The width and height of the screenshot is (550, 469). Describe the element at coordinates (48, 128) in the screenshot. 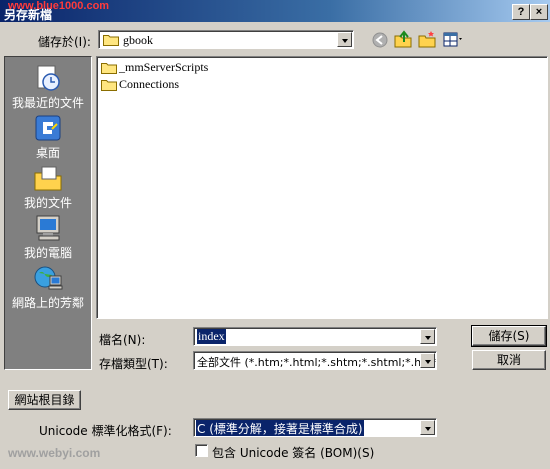

I see `desktop-icon` at that location.